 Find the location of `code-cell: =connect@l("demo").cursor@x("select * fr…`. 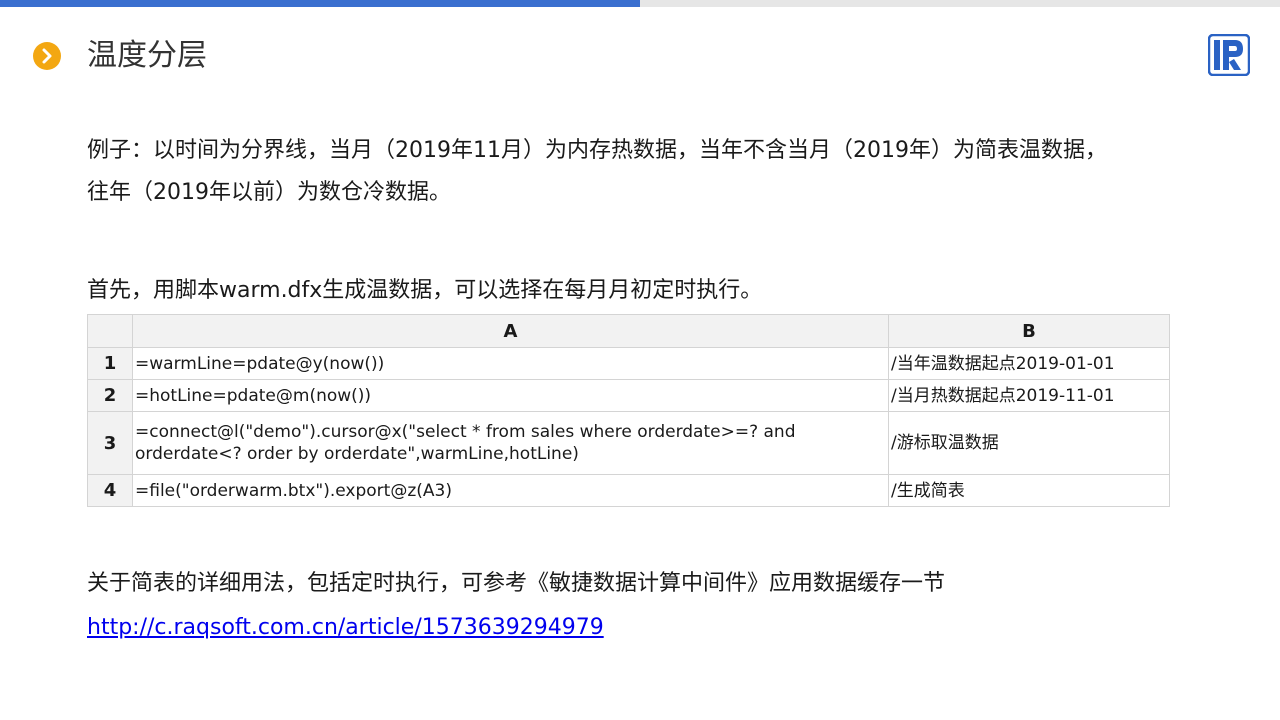

code-cell: =connect@l("demo").cursor@x("select * fr… is located at coordinates (510, 443).